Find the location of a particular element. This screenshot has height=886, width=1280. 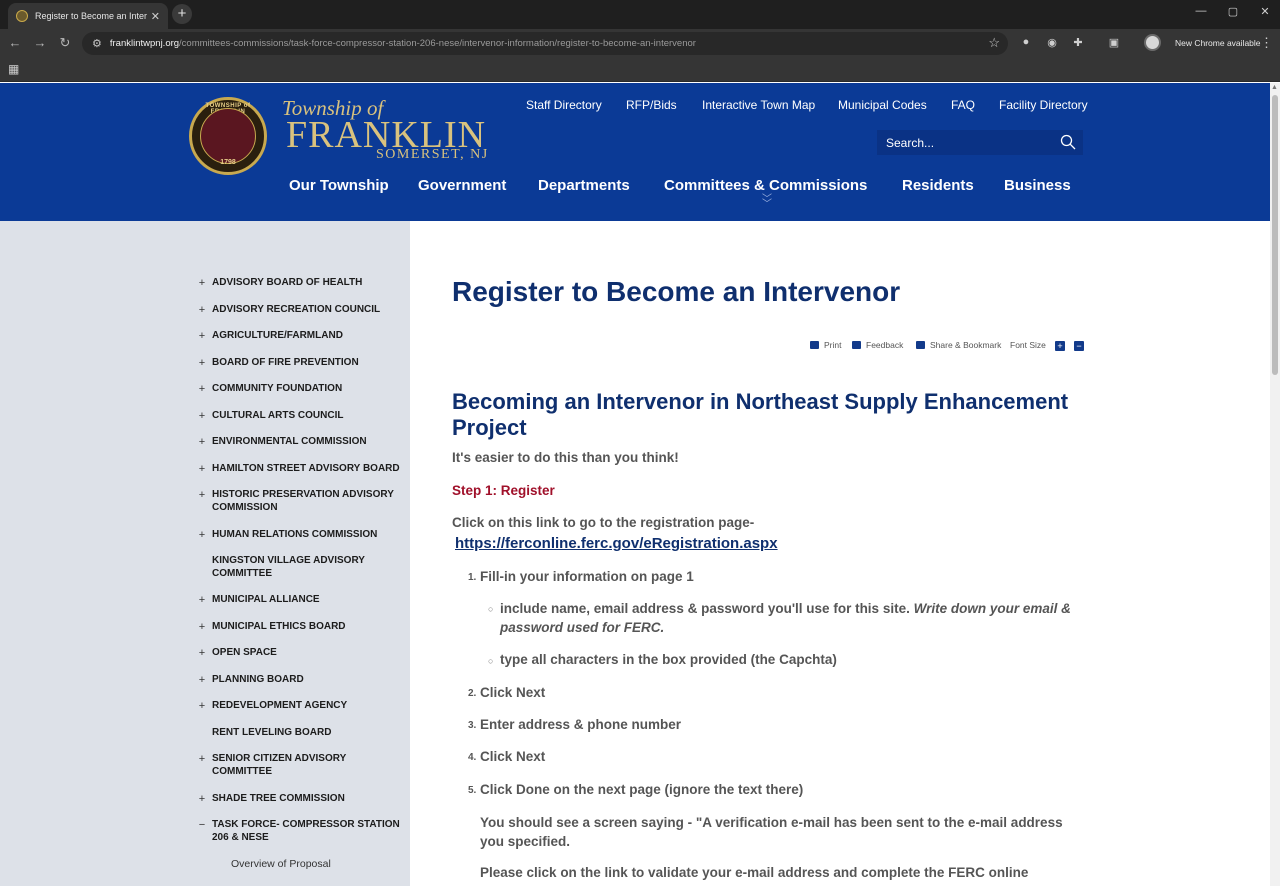

nav-government: Government is located at coordinates (462, 185).